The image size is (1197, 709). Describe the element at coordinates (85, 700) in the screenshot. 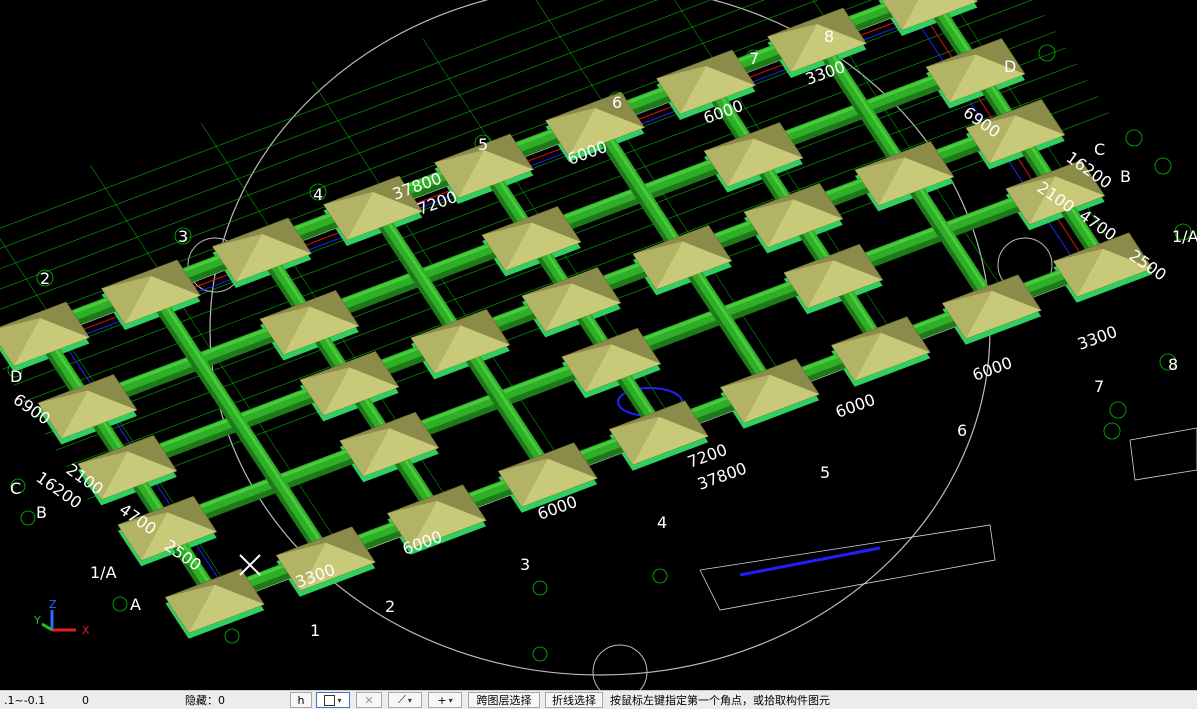

I see `status-zero: 0` at that location.